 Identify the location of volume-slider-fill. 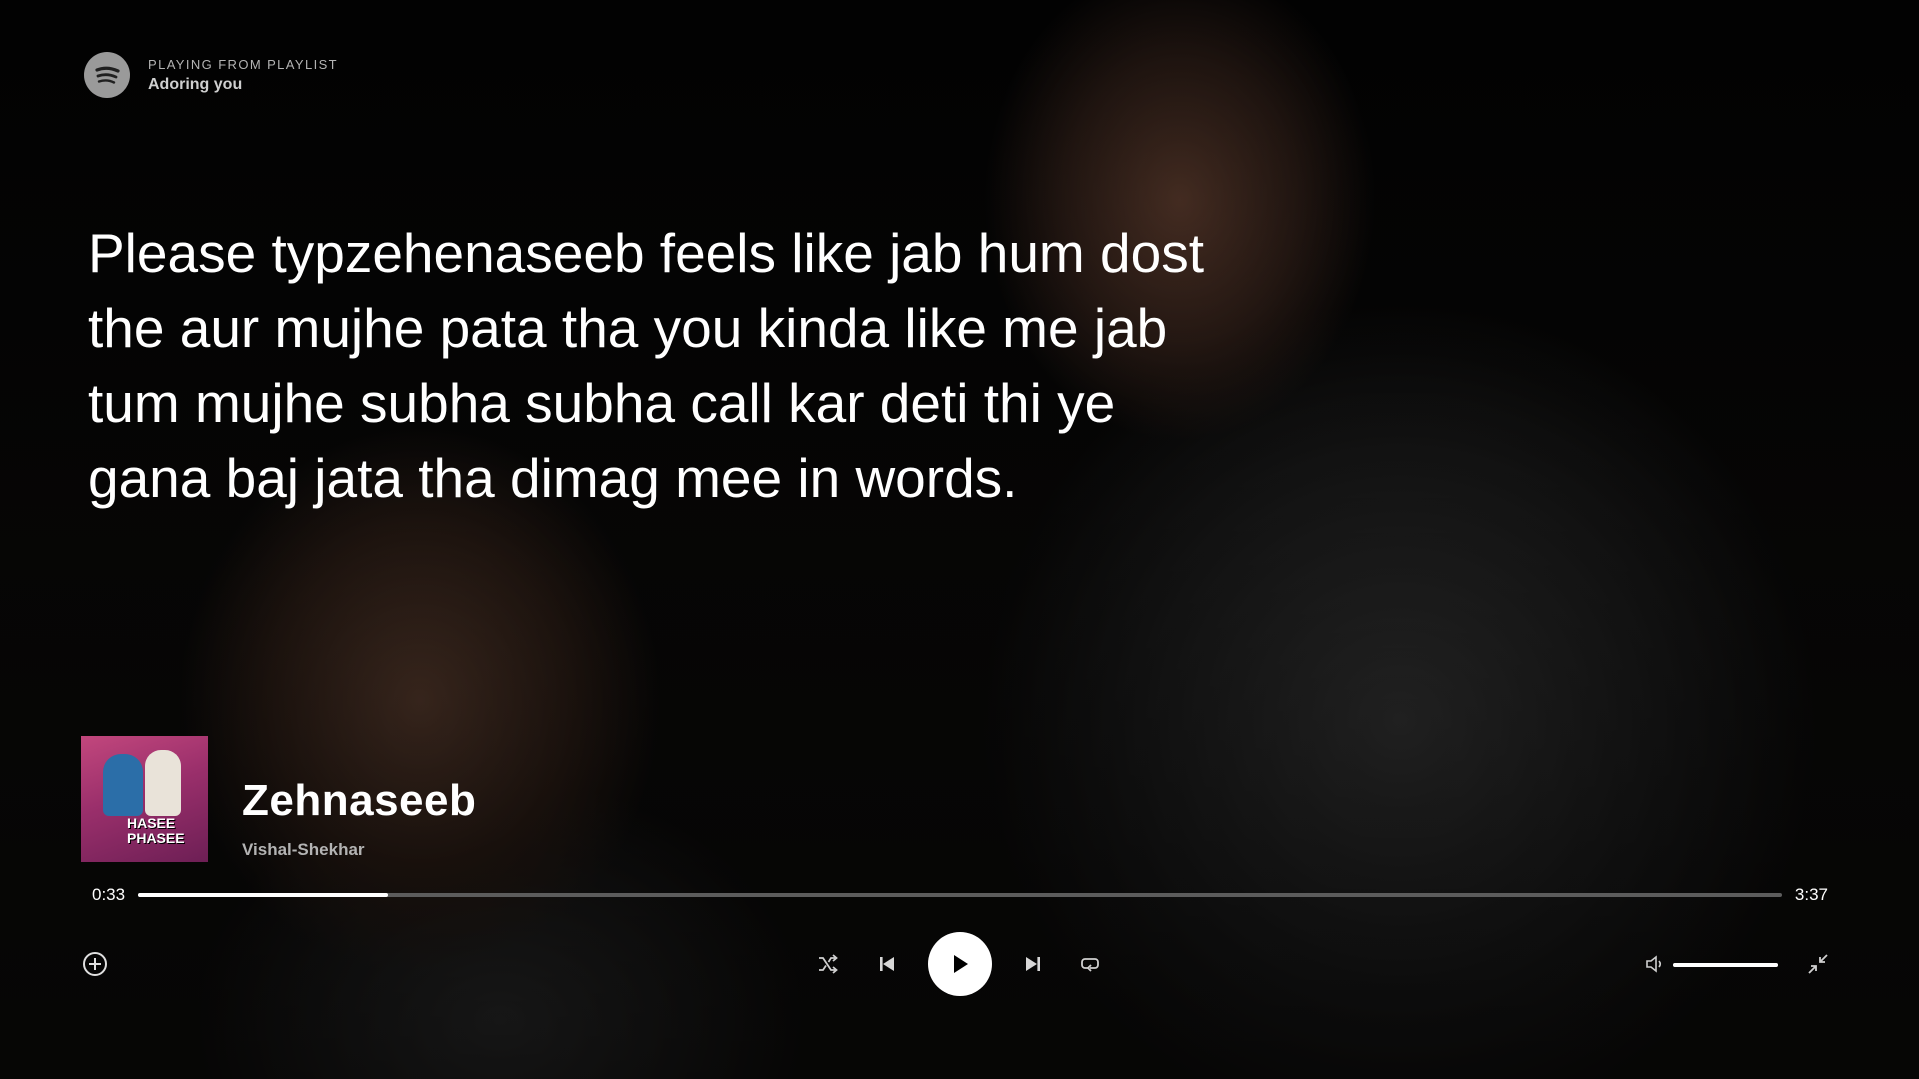
(1725, 965).